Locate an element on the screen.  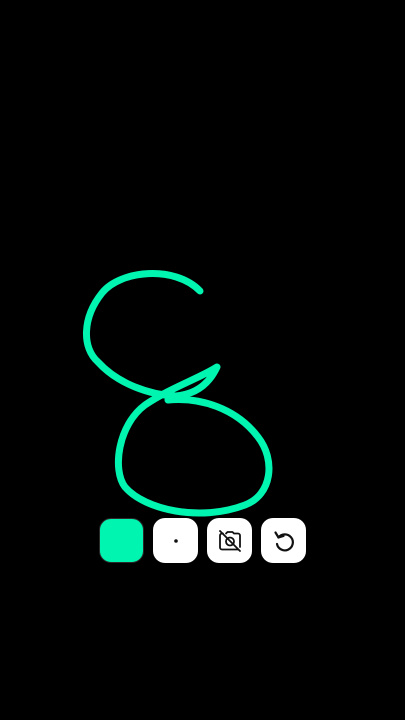
brush-size-button is located at coordinates (175, 540).